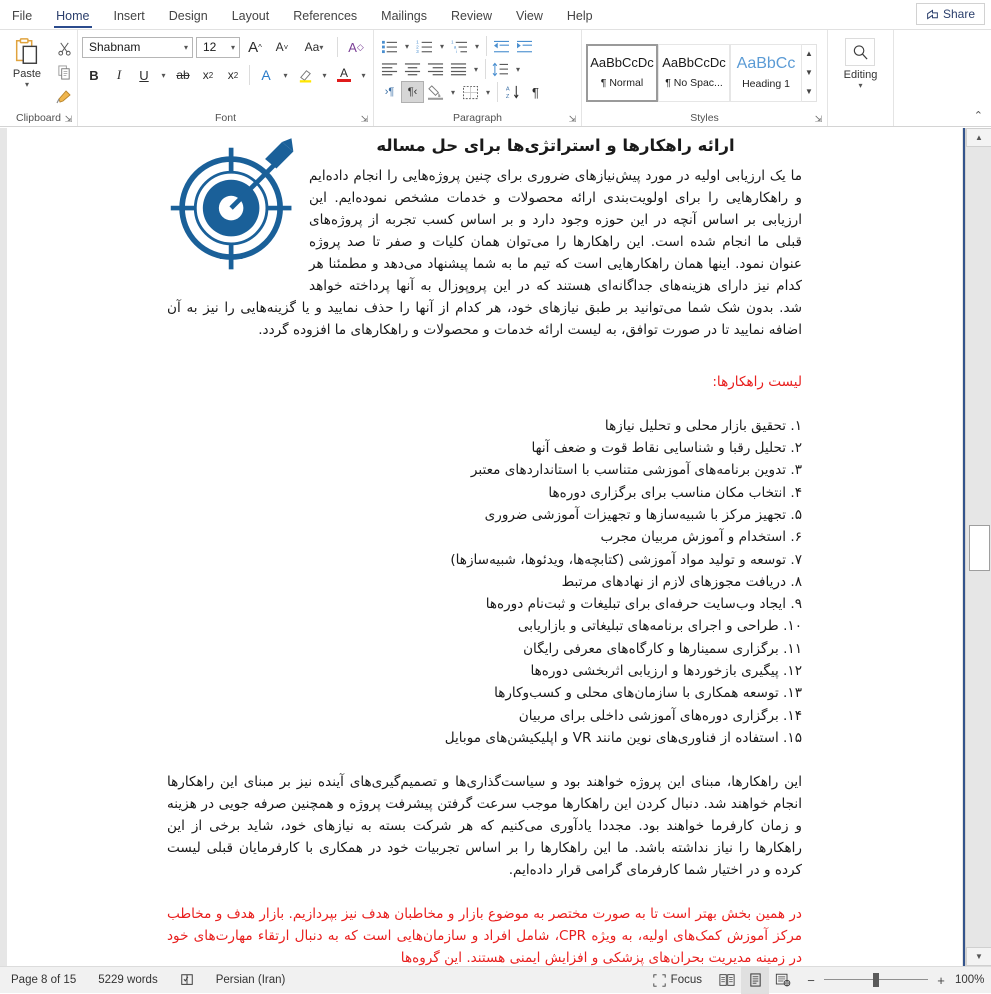 This screenshot has width=991, height=994. What do you see at coordinates (500, 69) in the screenshot?
I see `line-spacing-button` at bounding box center [500, 69].